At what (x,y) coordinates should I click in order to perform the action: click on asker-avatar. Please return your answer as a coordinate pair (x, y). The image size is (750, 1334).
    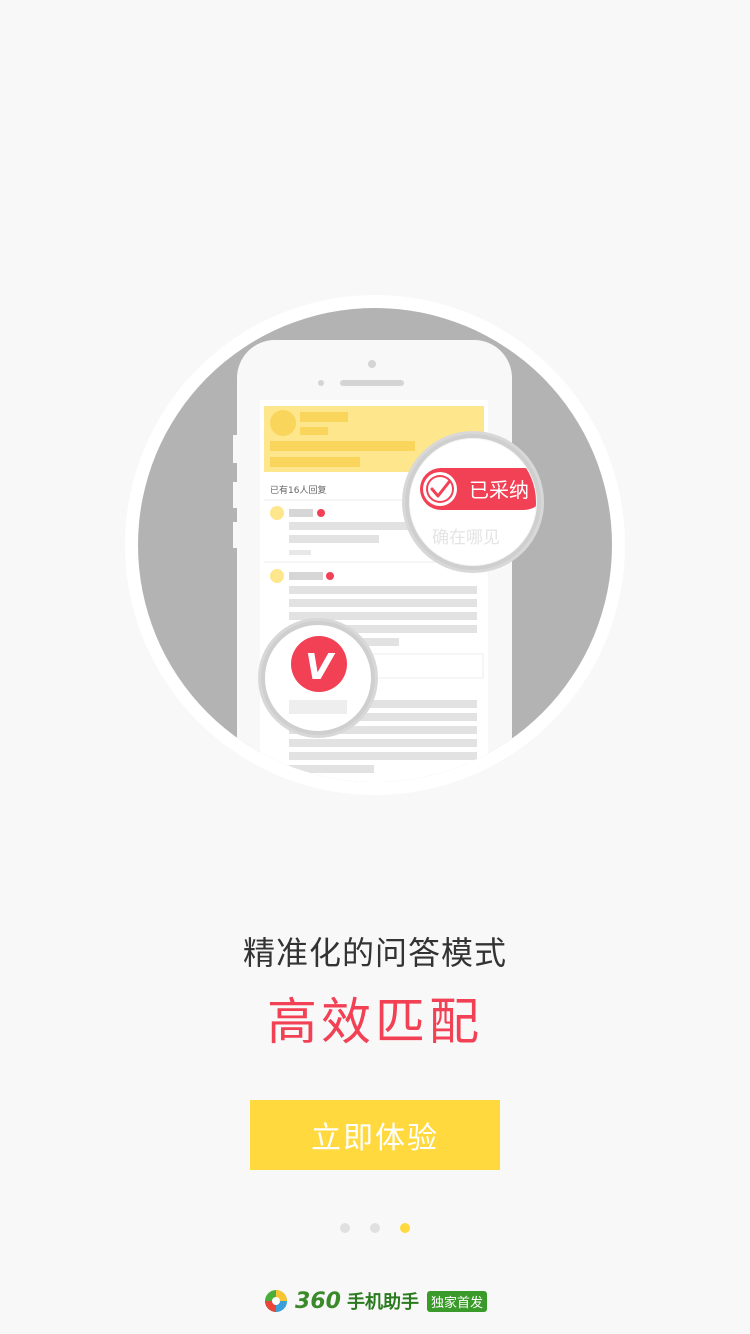
    Looking at the image, I should click on (283, 423).